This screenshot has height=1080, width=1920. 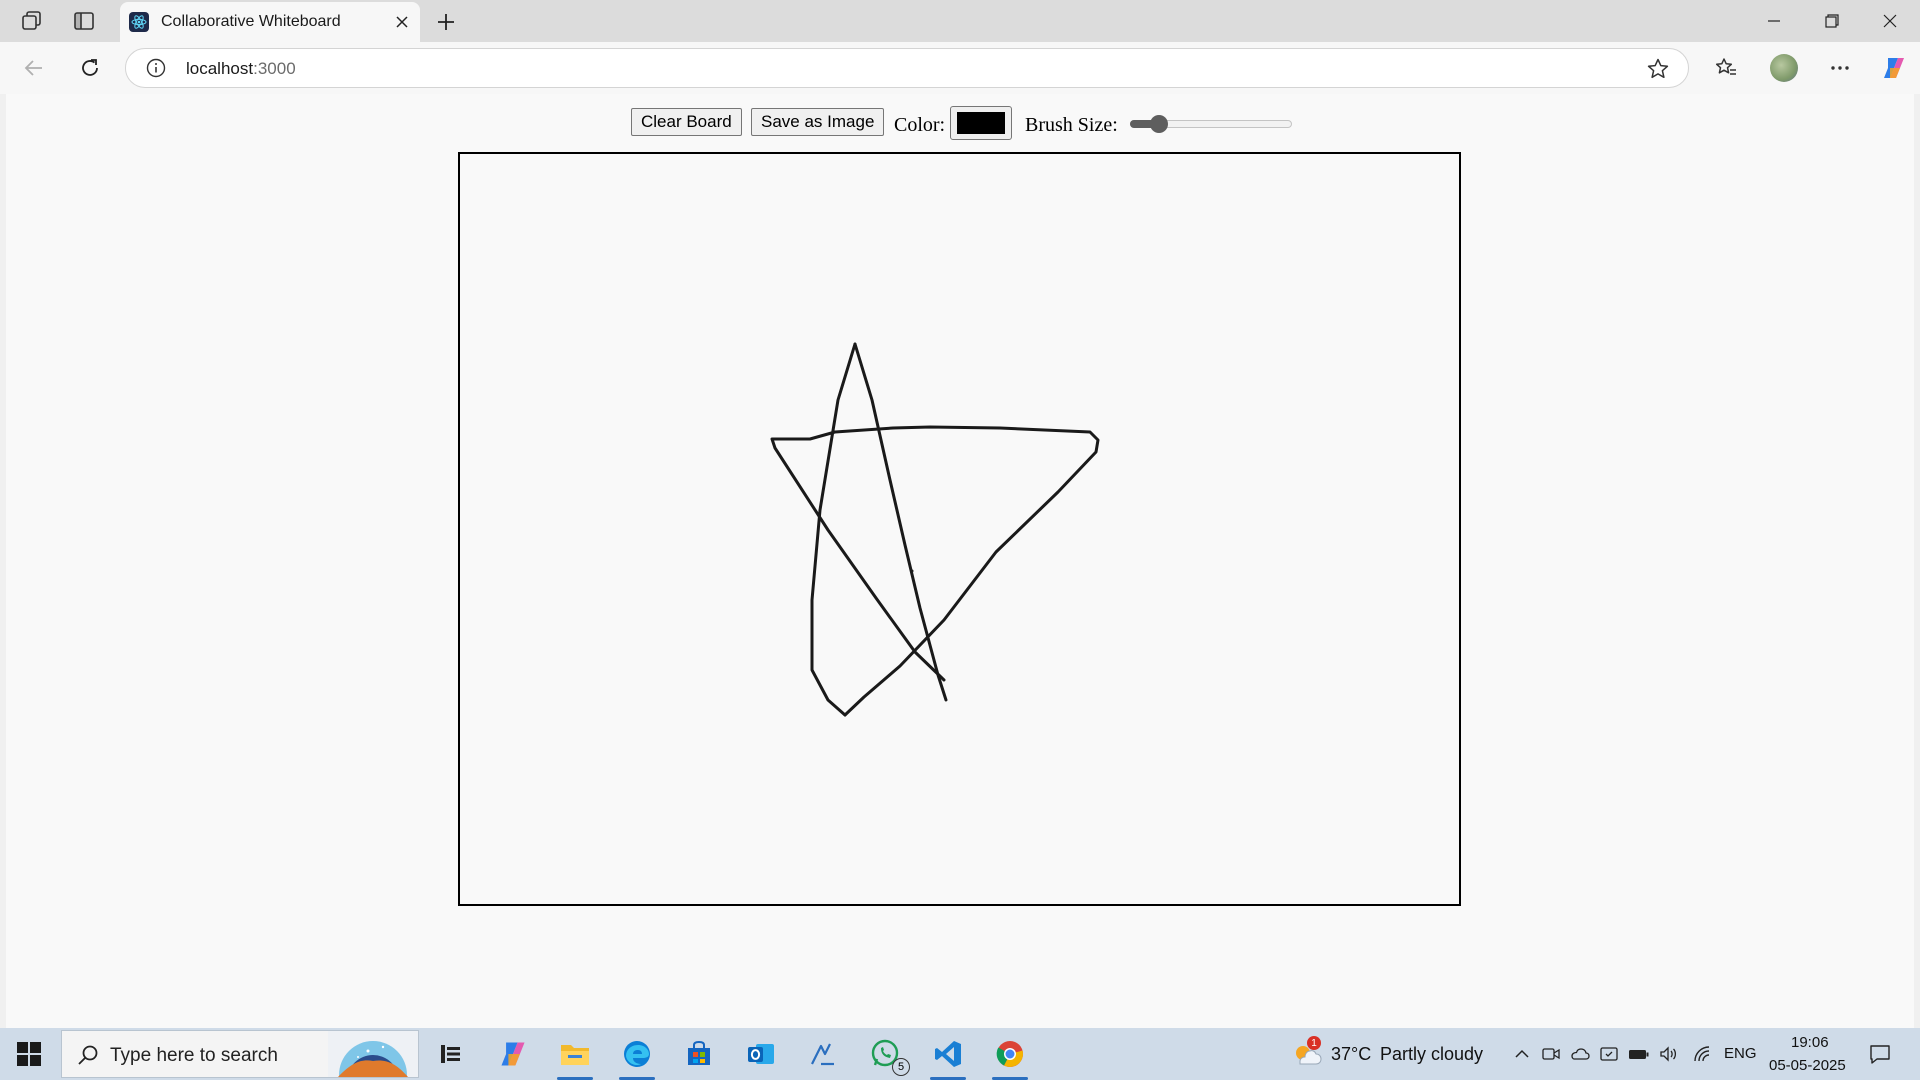 I want to click on weather-temp: 37°C, so click(x=1351, y=1054).